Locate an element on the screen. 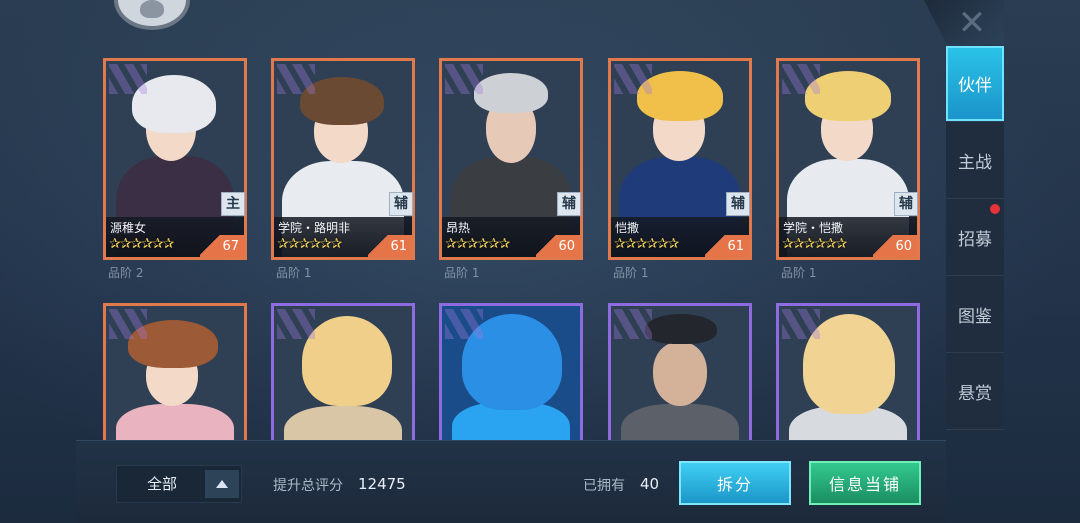  filter-toggle-button is located at coordinates (222, 484).